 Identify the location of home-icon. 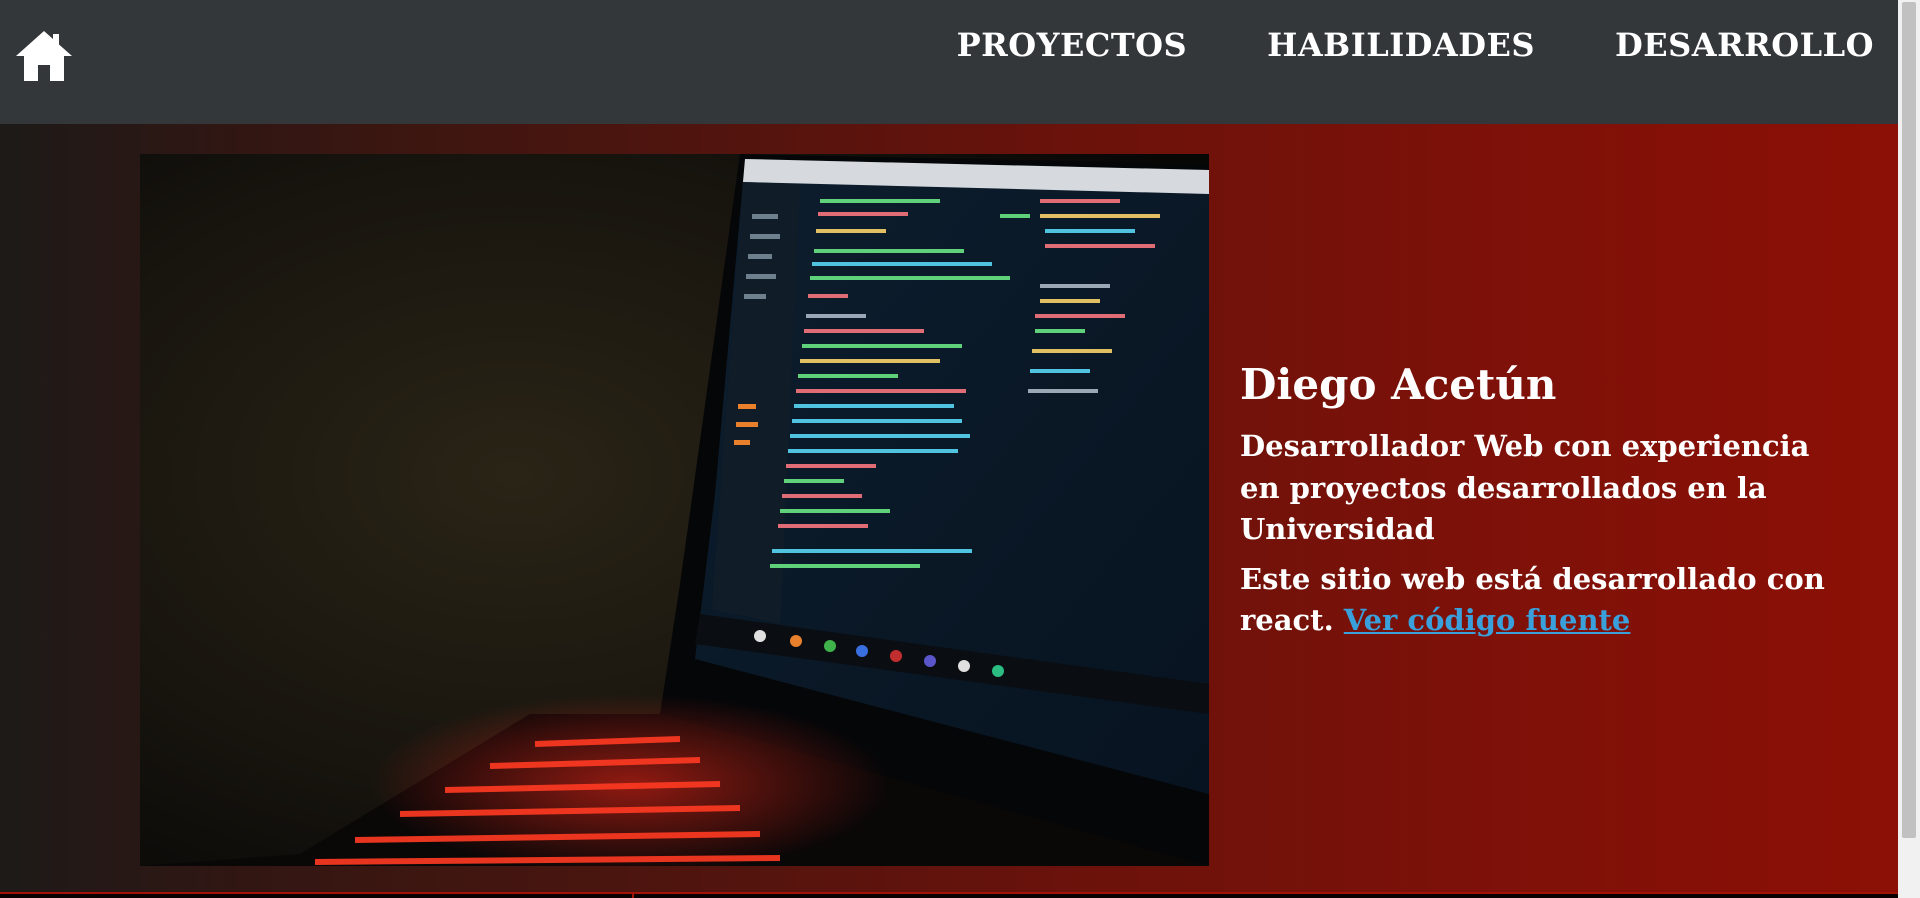
(44, 56).